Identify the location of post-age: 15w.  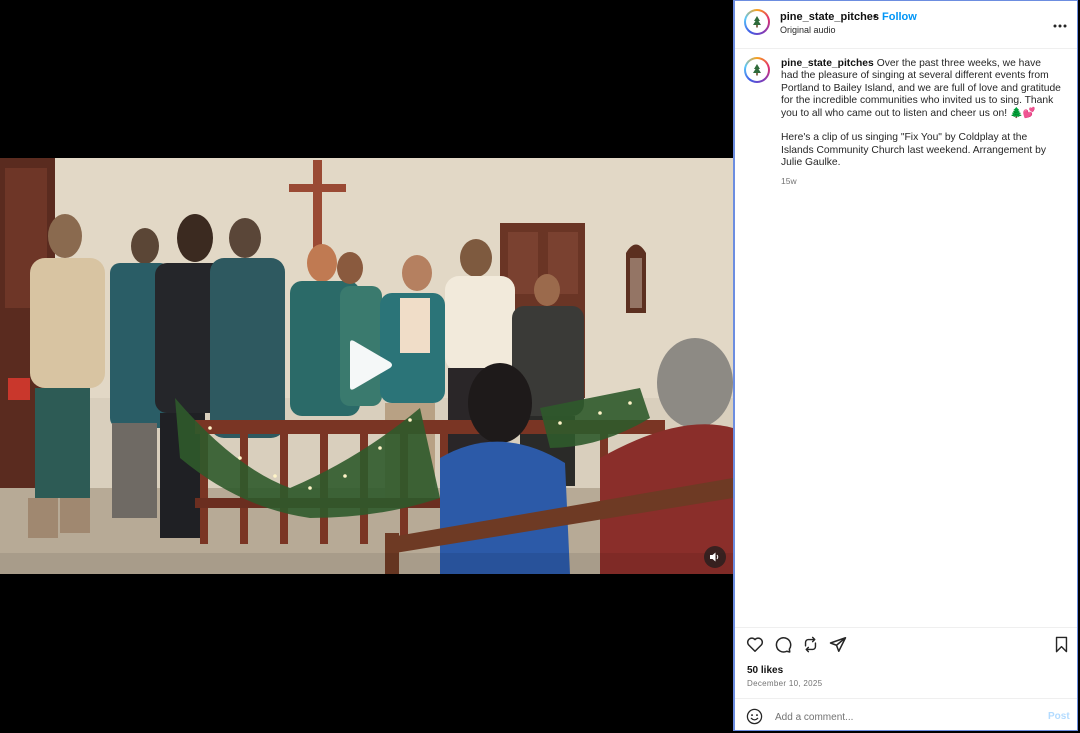
(789, 181).